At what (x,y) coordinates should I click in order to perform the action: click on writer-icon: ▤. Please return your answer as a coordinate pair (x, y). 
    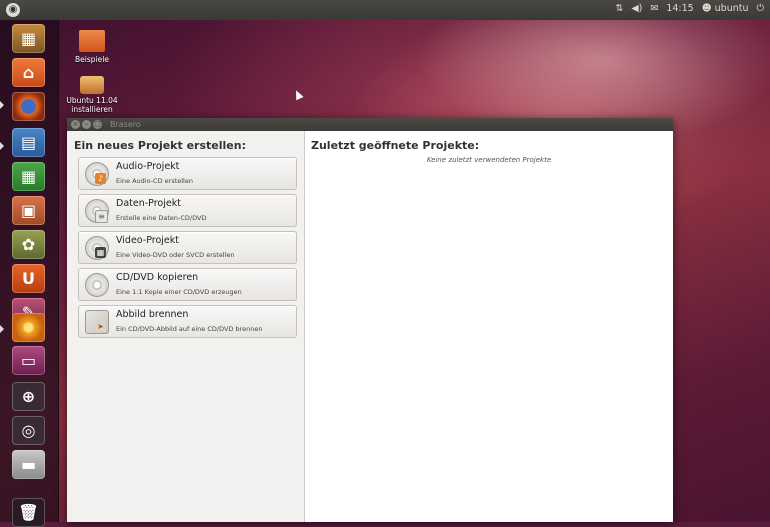
    Looking at the image, I should click on (28, 142).